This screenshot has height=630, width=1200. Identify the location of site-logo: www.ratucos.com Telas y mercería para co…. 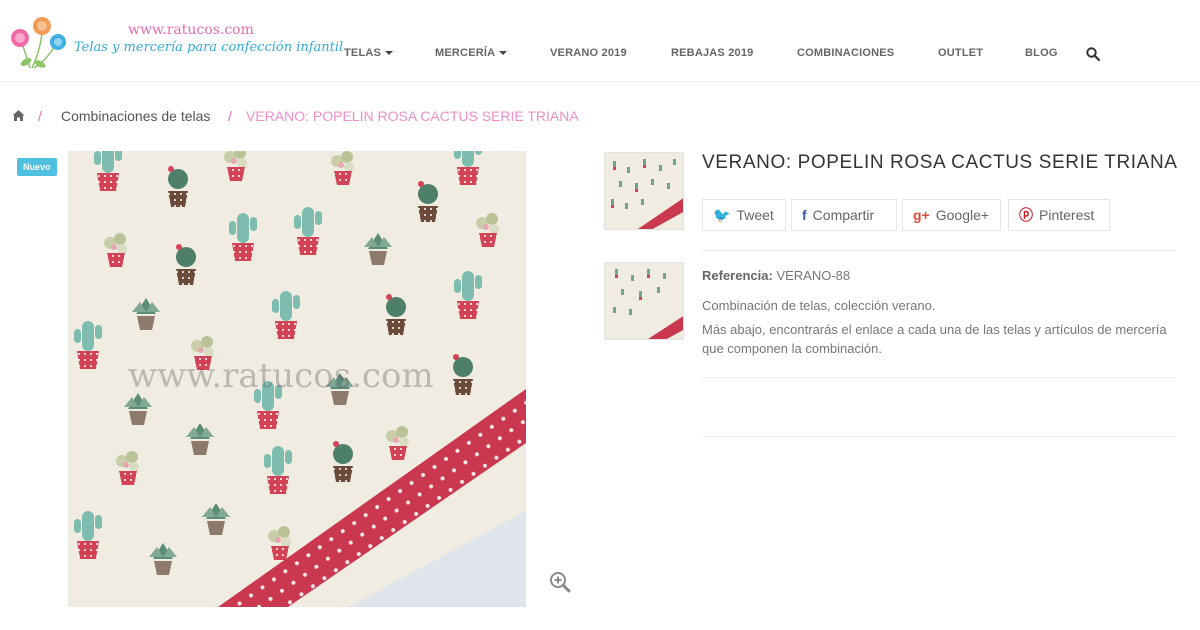
(175, 42).